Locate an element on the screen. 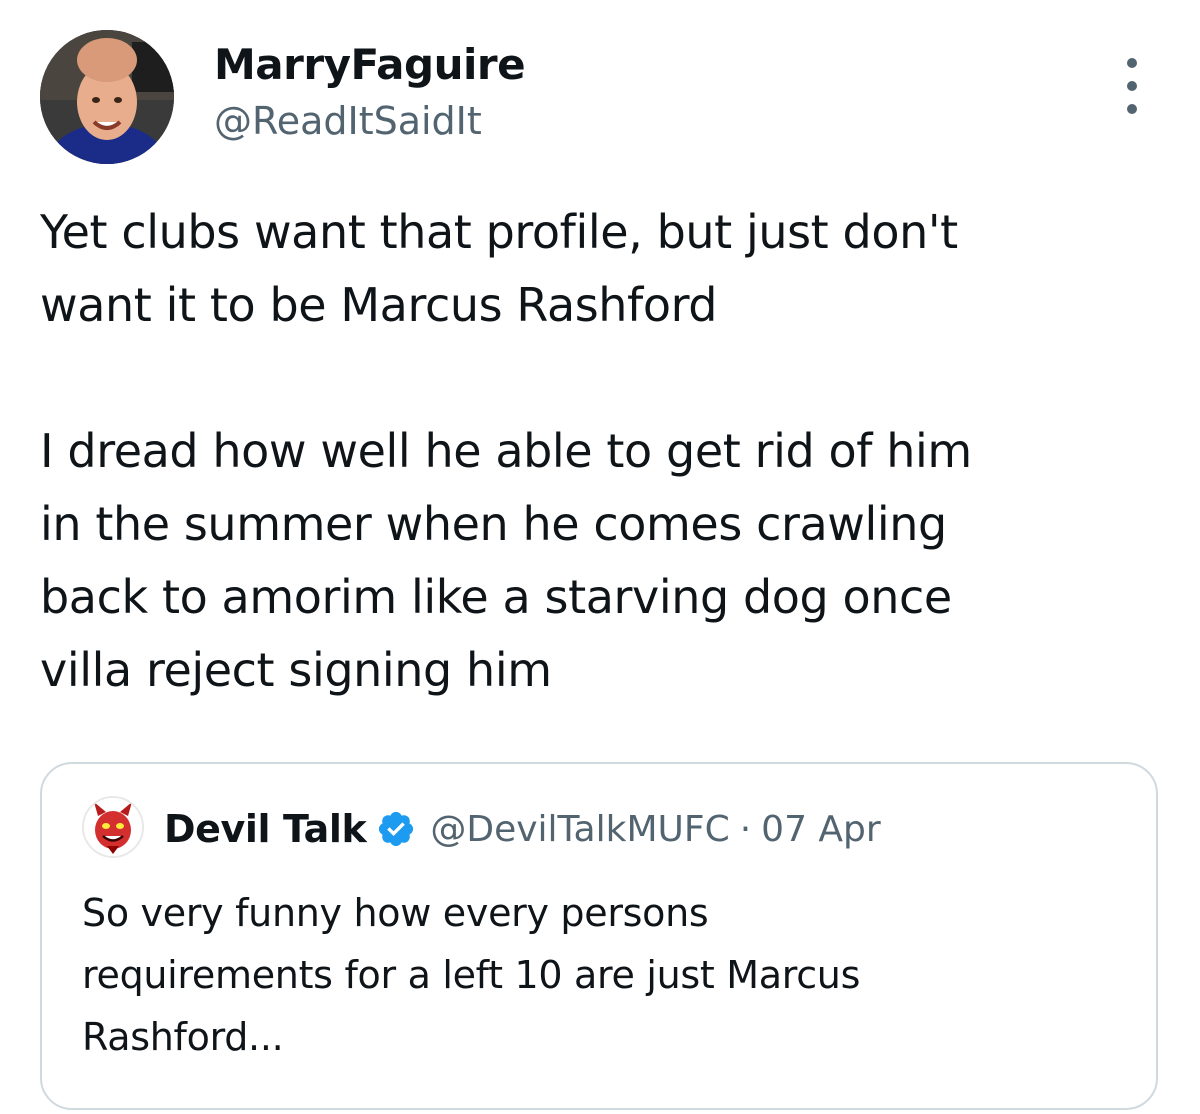 This screenshot has height=1114, width=1200. quote-avatar is located at coordinates (113, 827).